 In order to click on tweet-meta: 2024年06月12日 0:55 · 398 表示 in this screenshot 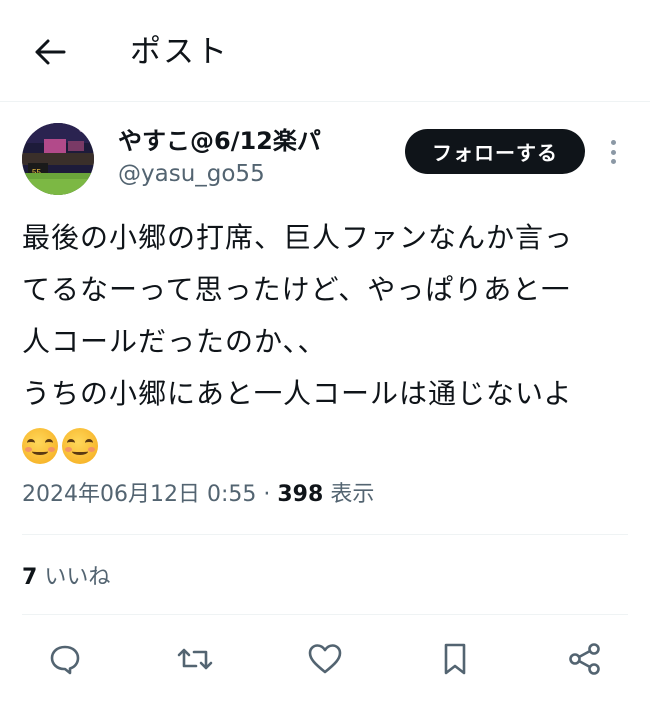, I will do `click(198, 495)`.